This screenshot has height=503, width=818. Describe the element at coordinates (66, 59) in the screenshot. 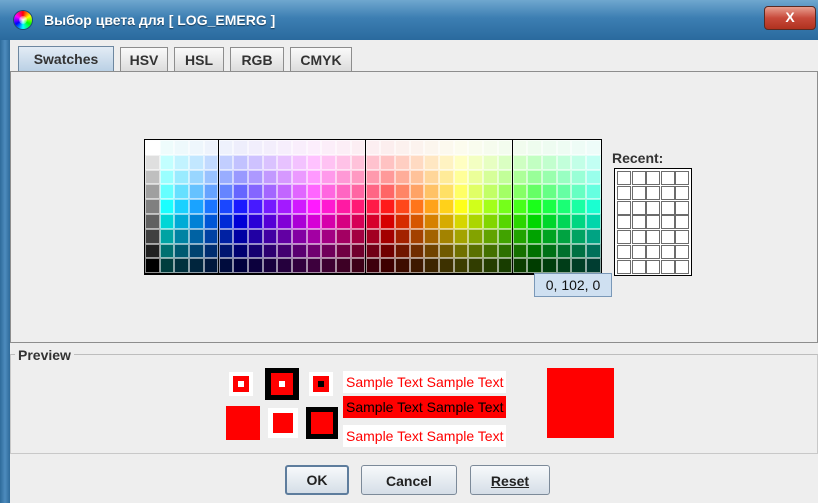

I see `tab-swatches: Swatches` at that location.